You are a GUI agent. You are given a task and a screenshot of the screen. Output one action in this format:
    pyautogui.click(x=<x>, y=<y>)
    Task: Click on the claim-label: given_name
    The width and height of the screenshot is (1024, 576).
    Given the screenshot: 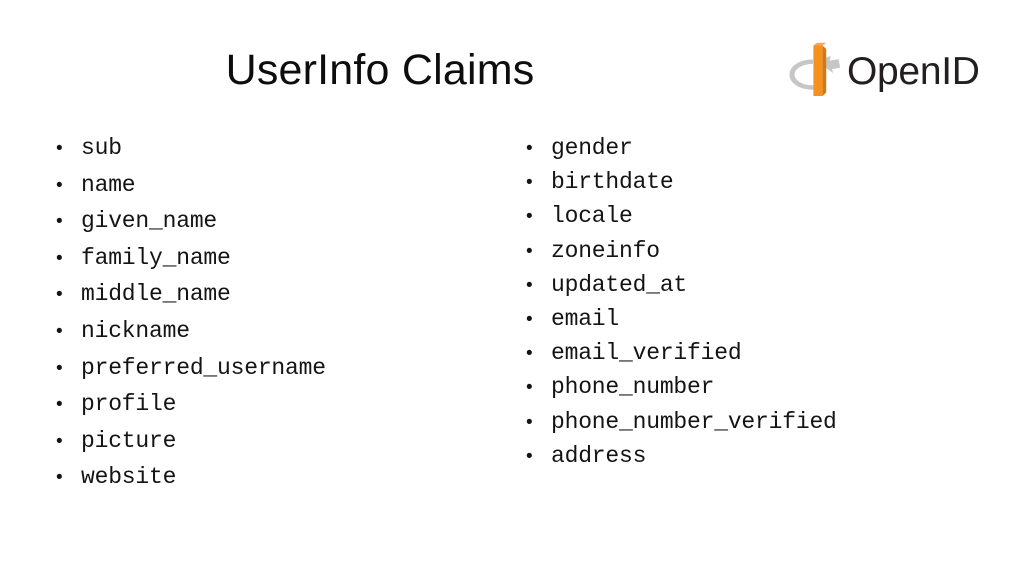 What is the action you would take?
    pyautogui.click(x=149, y=221)
    